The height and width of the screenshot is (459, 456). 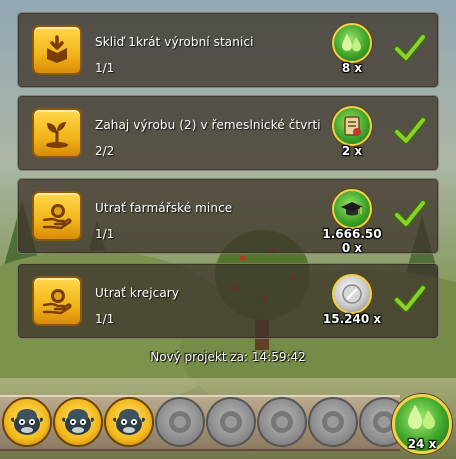 I want to click on craft-scroll-icon, so click(x=352, y=126).